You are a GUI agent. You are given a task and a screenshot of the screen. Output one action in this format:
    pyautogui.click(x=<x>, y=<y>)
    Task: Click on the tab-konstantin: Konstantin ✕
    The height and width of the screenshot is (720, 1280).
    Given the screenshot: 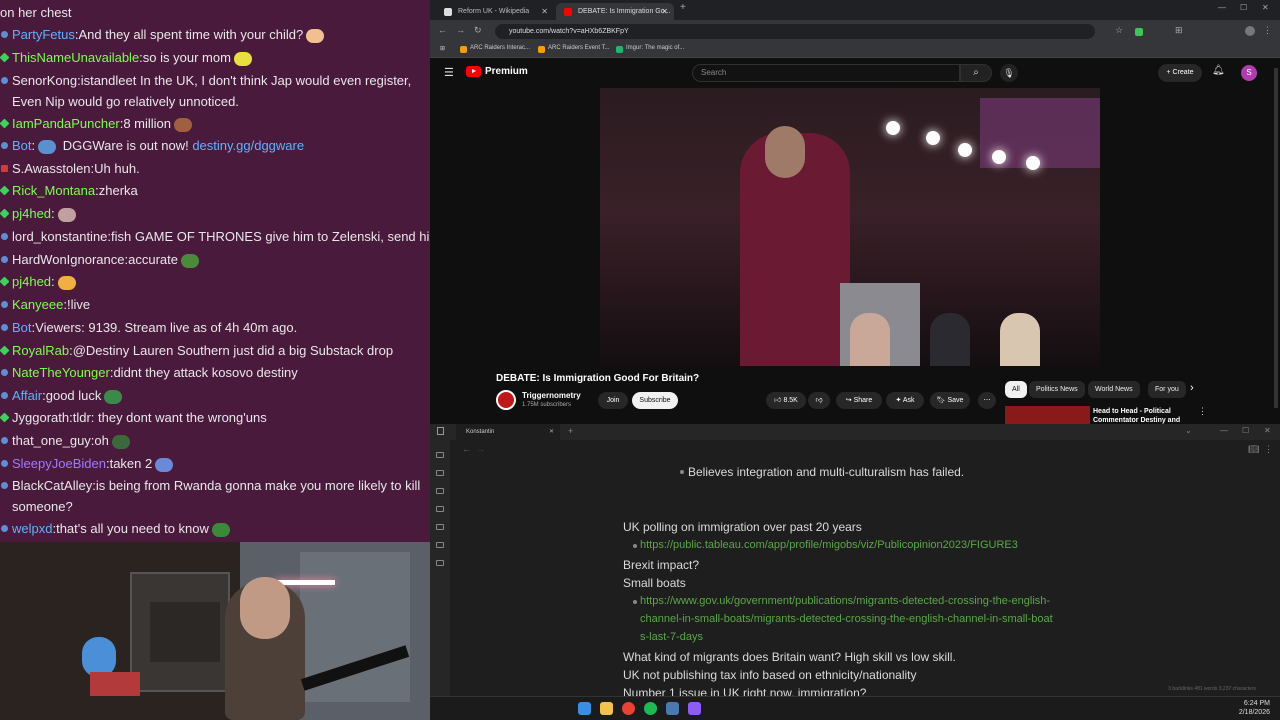 What is the action you would take?
    pyautogui.click(x=508, y=432)
    